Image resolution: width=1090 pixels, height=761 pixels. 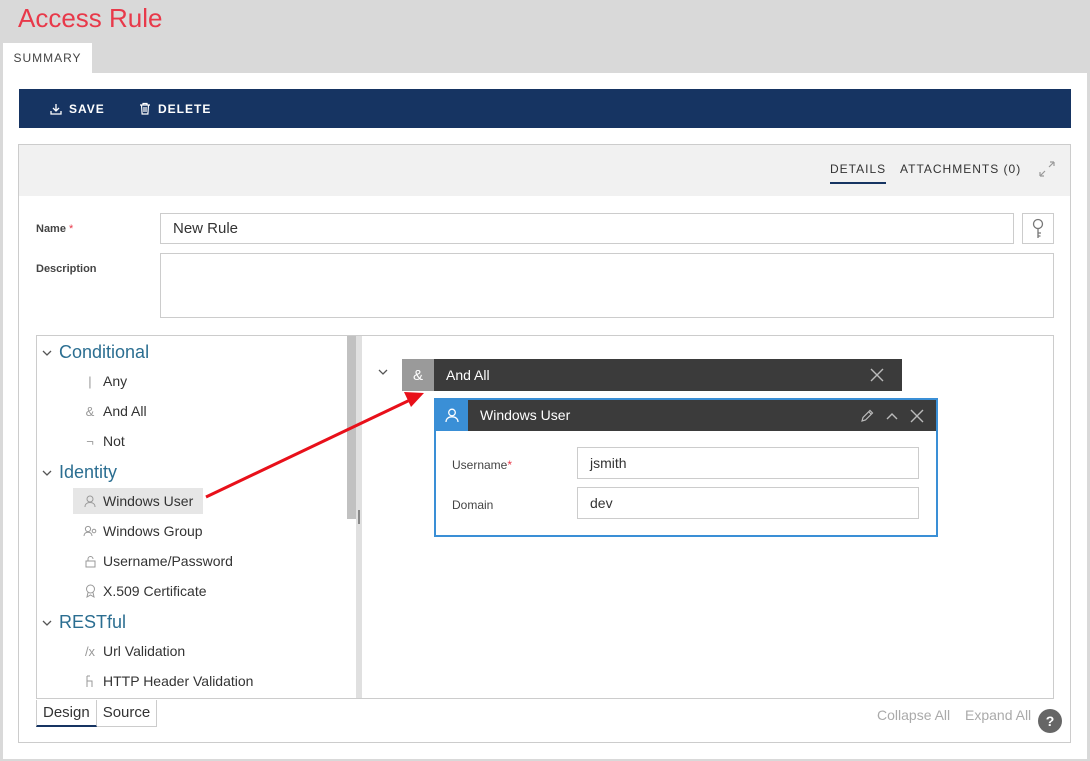 I want to click on chevron-up-icon, so click(x=892, y=416).